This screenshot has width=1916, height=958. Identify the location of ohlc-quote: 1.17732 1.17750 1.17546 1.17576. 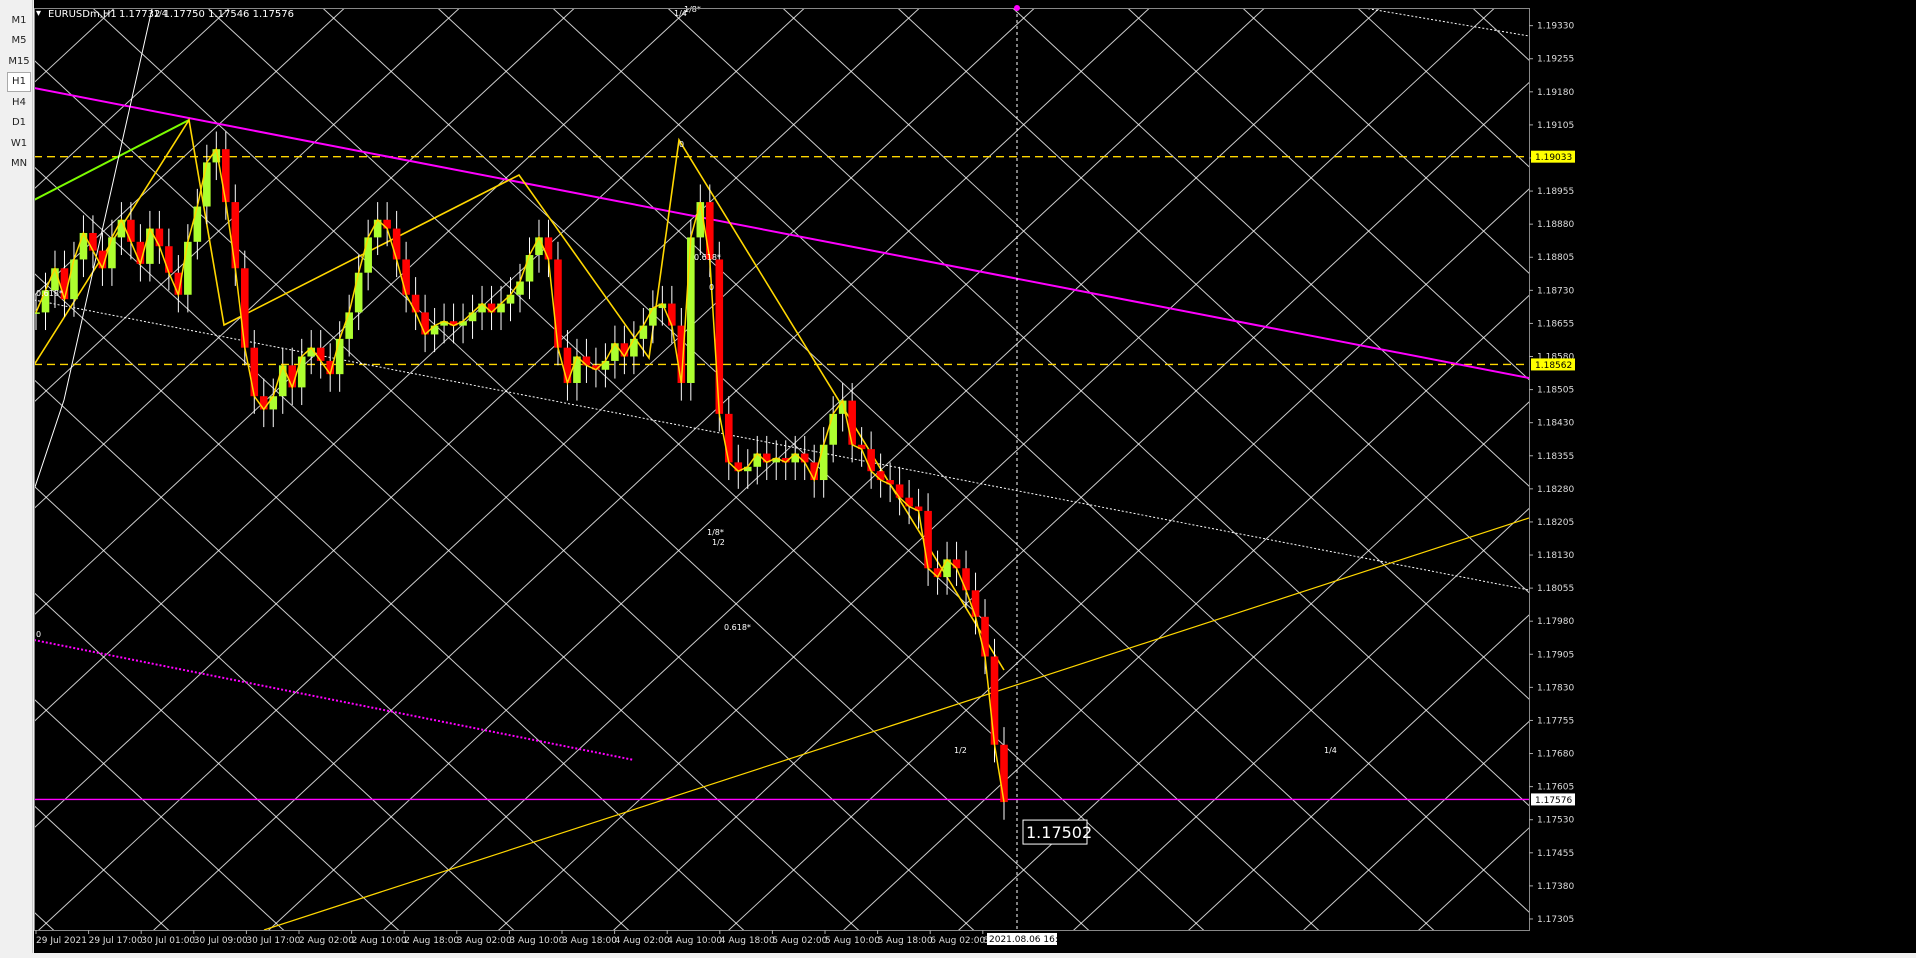
(206, 14).